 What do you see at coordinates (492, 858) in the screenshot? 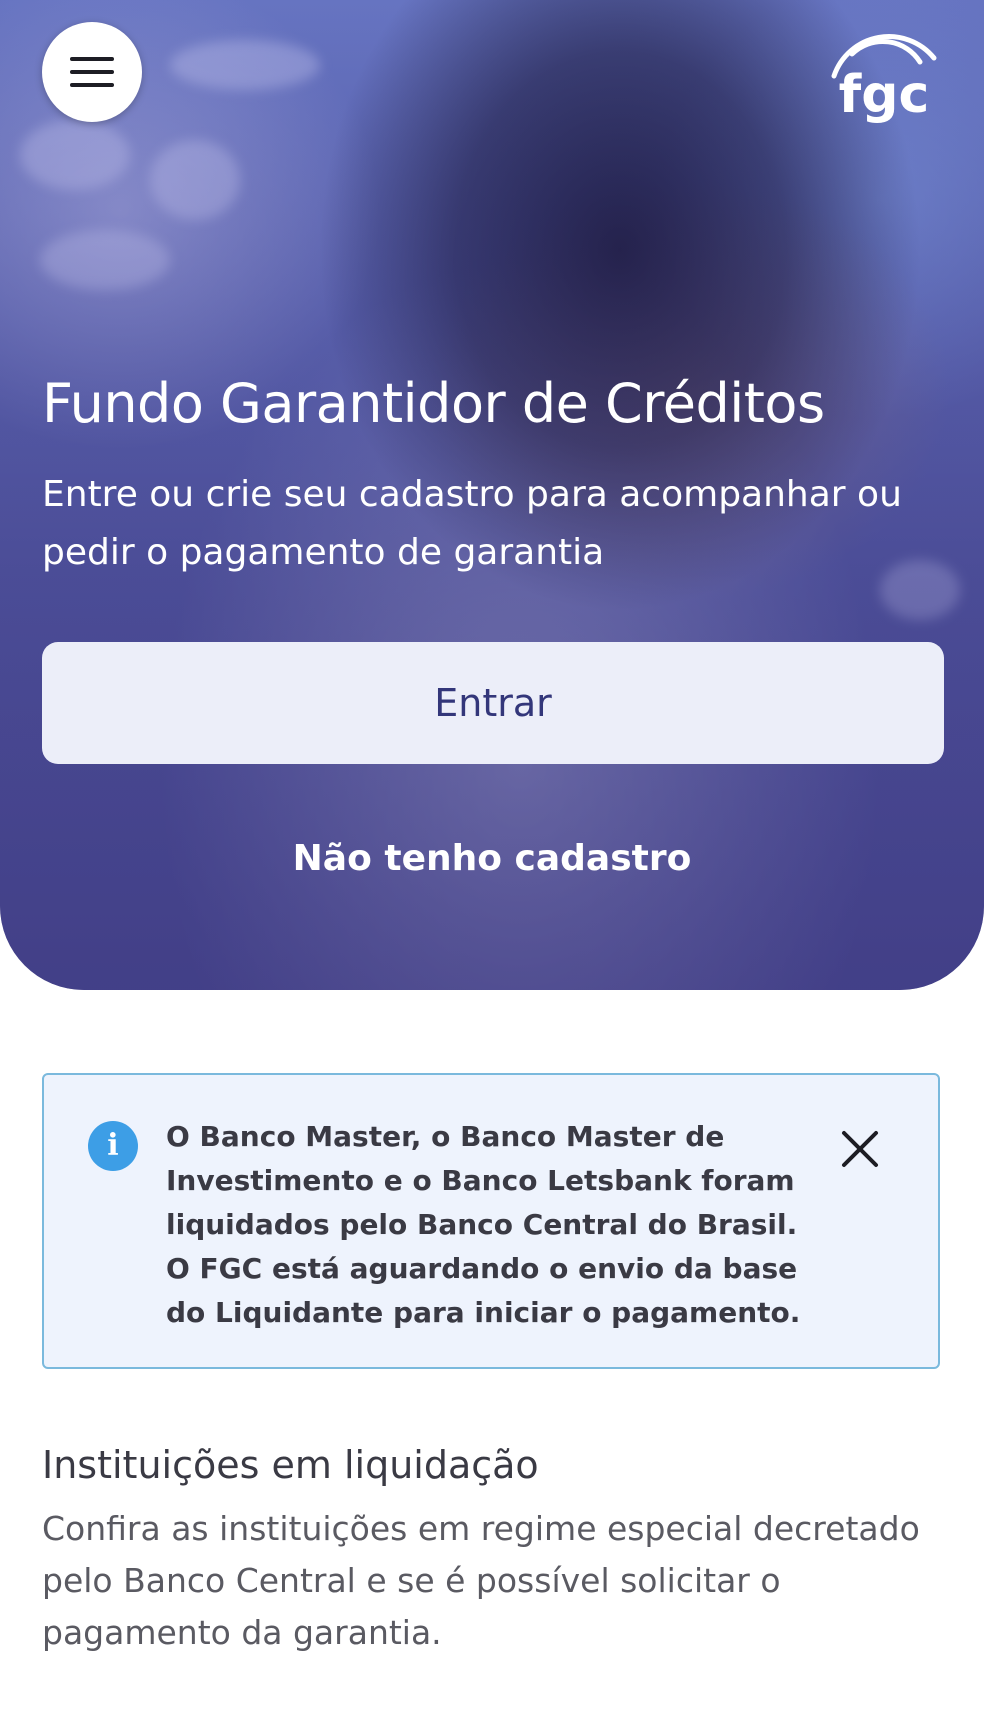
I see `register-link: Não tenho cadastro` at bounding box center [492, 858].